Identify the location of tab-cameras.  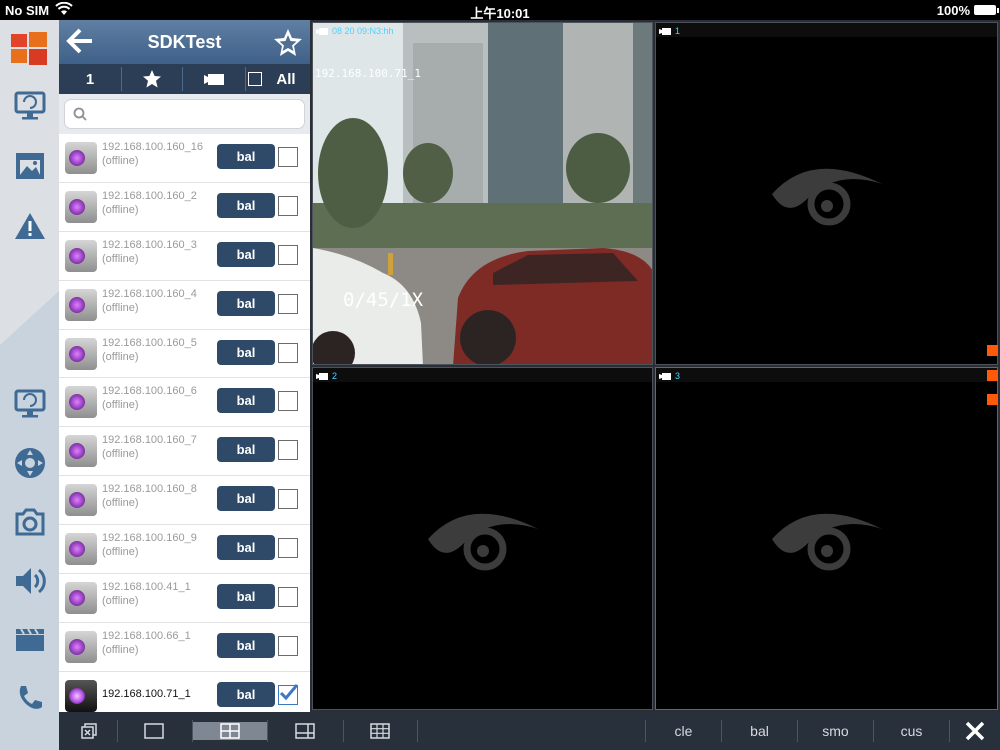
(214, 79).